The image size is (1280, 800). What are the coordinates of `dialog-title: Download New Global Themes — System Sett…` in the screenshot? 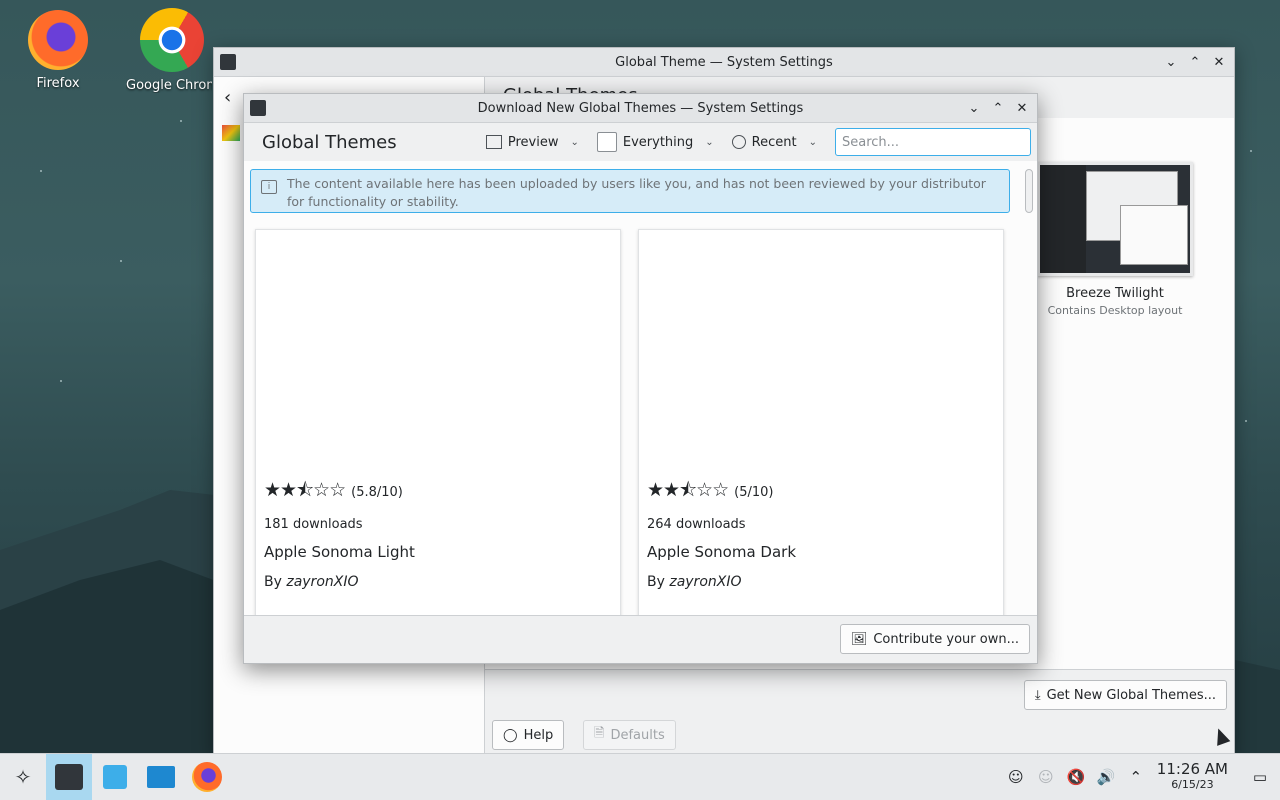 It's located at (640, 108).